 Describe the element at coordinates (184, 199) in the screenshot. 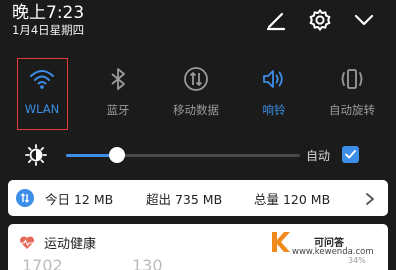

I see `data-exceeded: 超出 735 MB` at that location.